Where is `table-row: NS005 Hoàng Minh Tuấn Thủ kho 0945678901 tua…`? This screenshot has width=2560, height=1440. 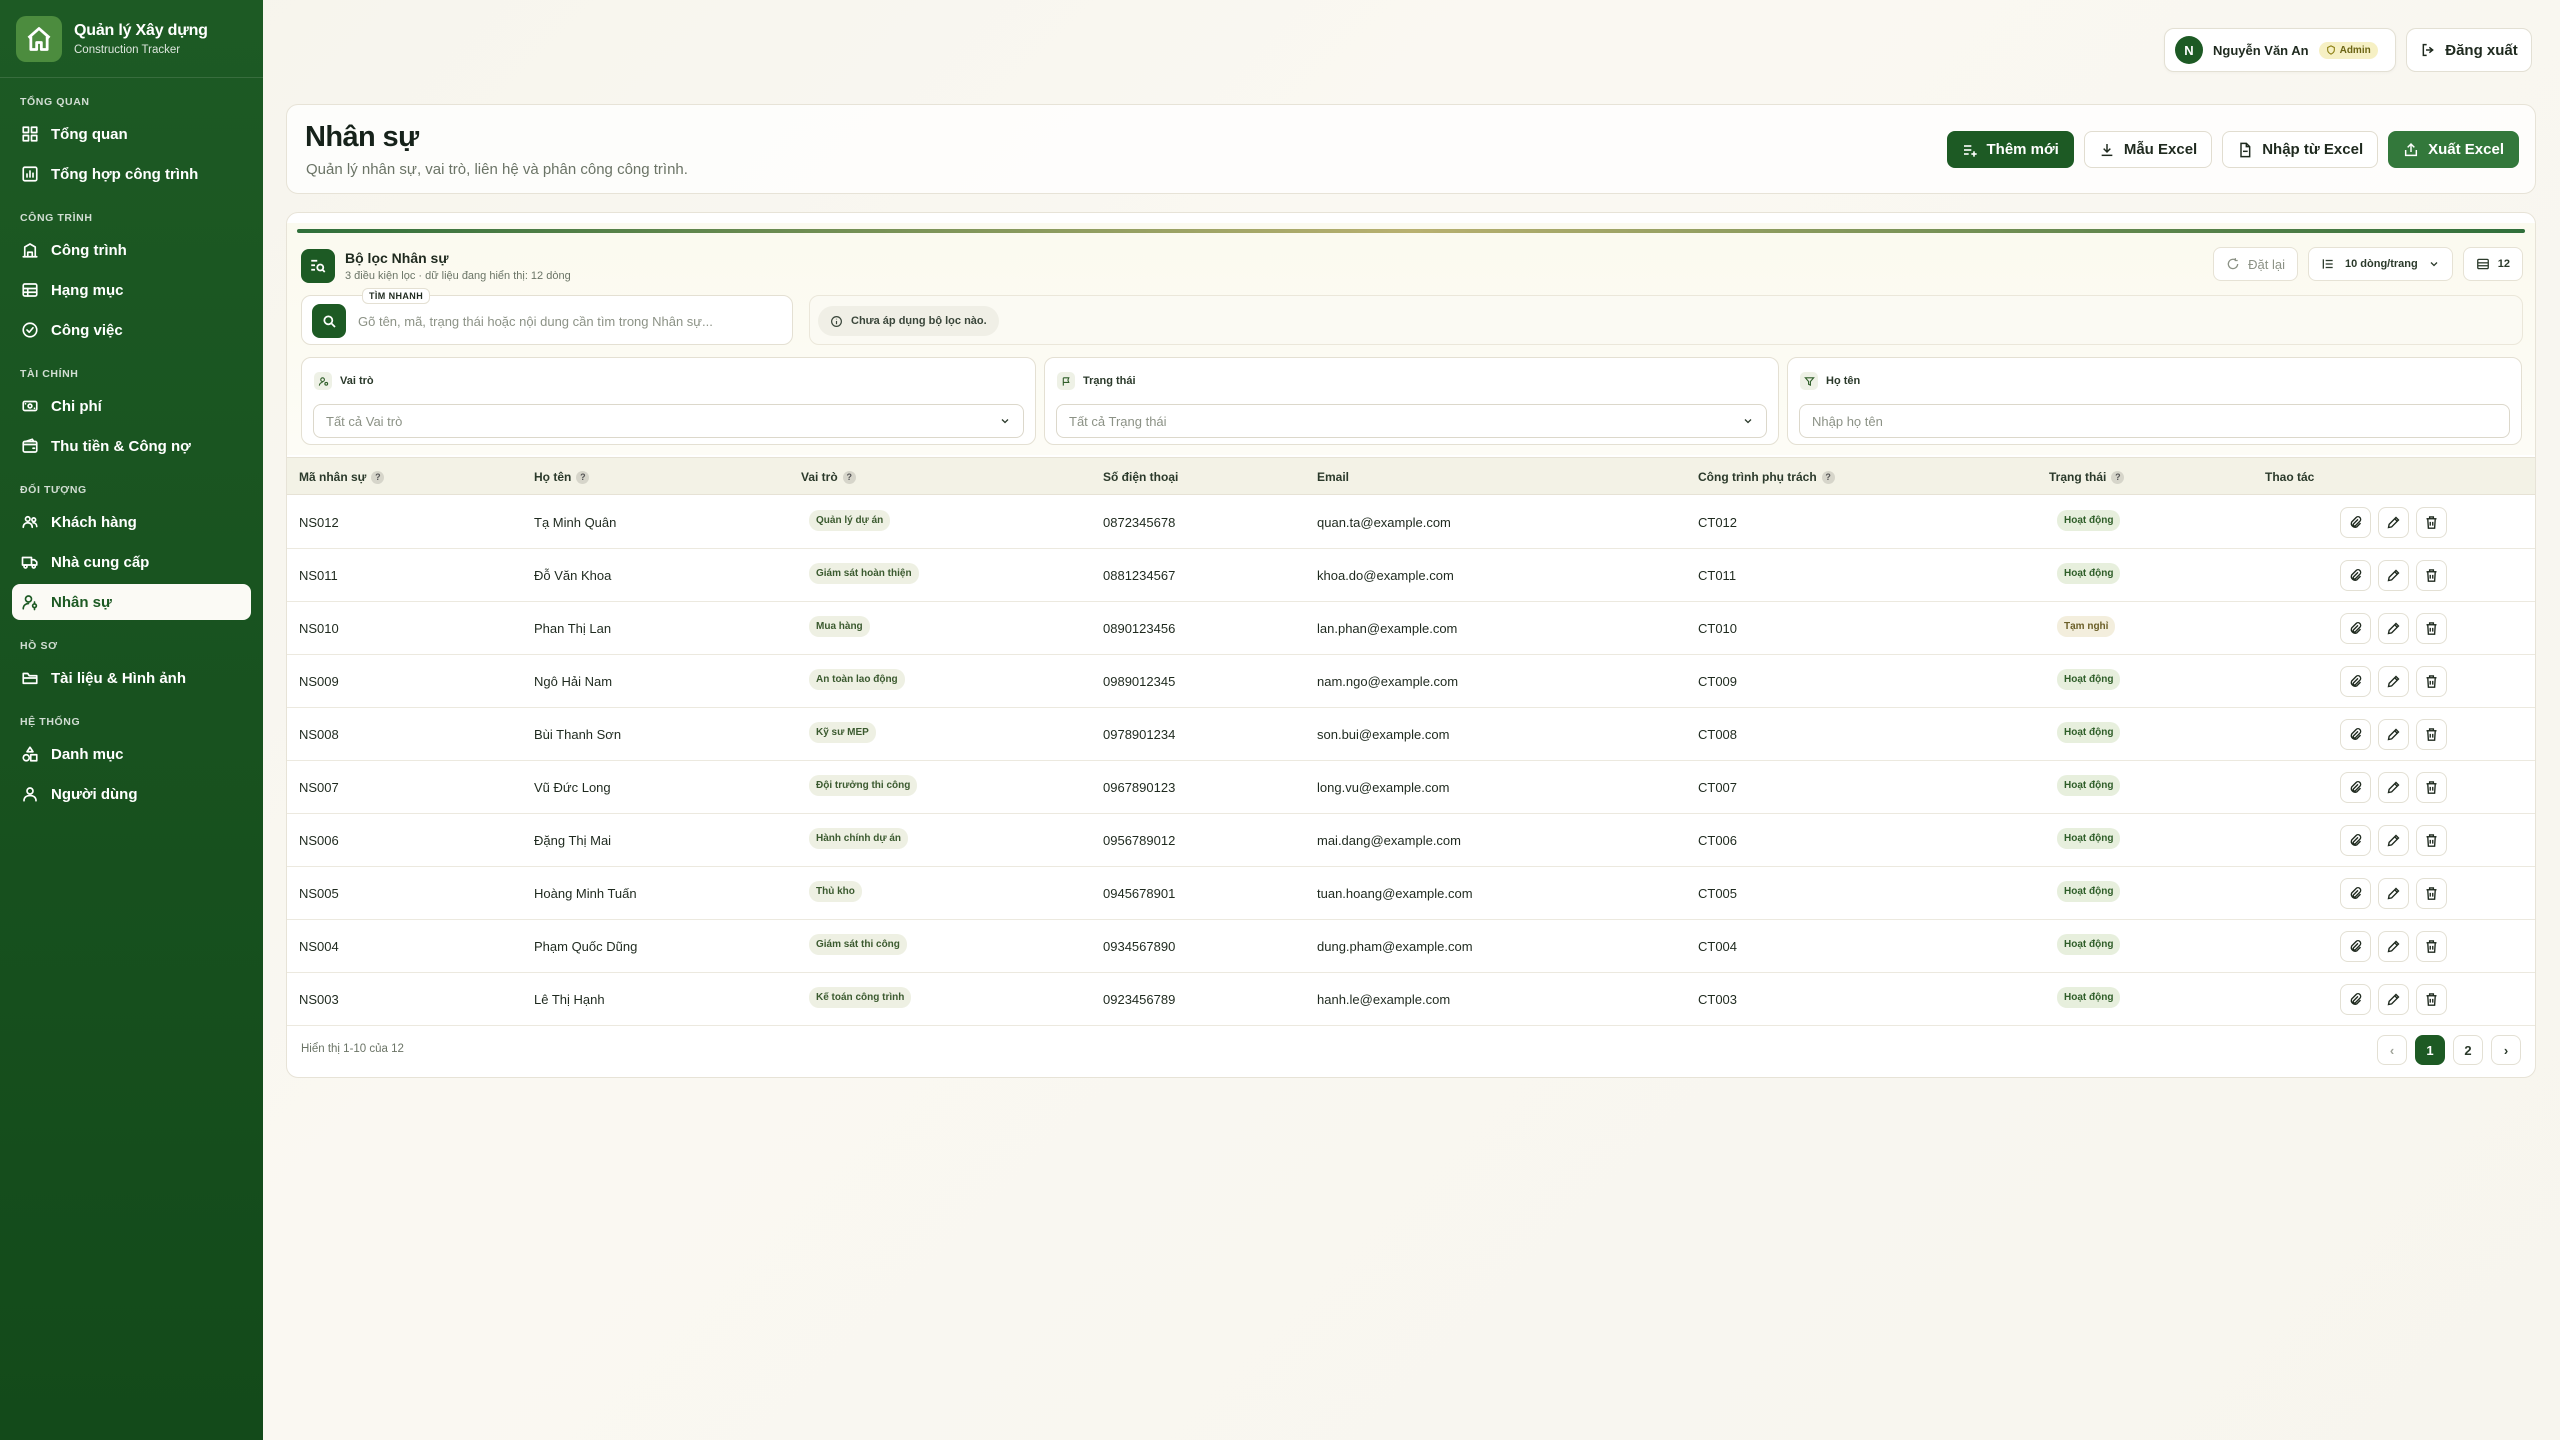 table-row: NS005 Hoàng Minh Tuấn Thủ kho 0945678901 tua… is located at coordinates (1411, 893).